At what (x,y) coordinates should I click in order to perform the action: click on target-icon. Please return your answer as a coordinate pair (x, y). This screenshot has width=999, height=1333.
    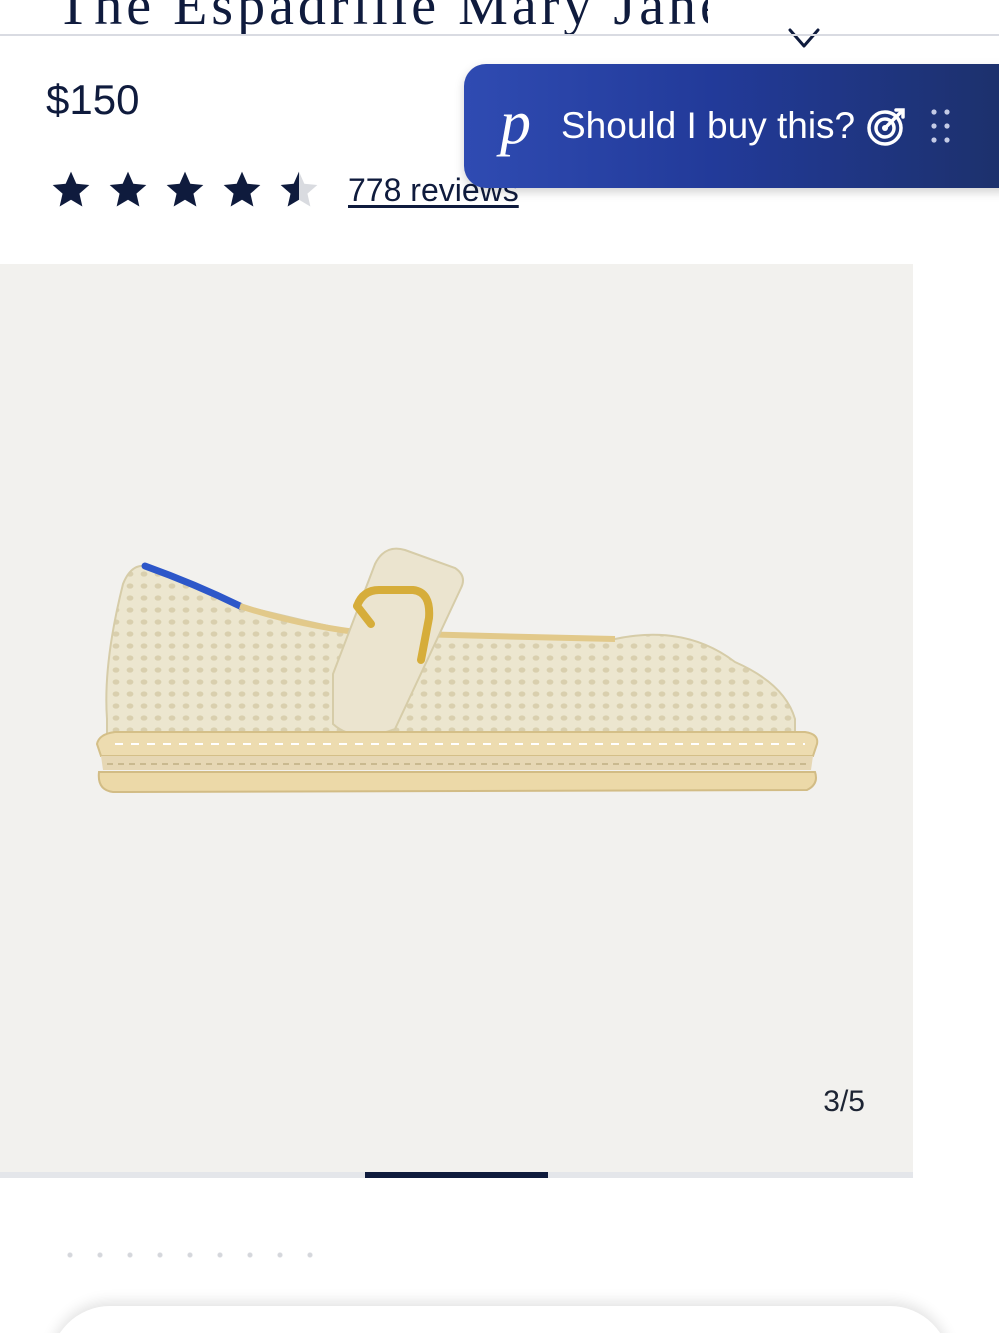
    Looking at the image, I should click on (886, 127).